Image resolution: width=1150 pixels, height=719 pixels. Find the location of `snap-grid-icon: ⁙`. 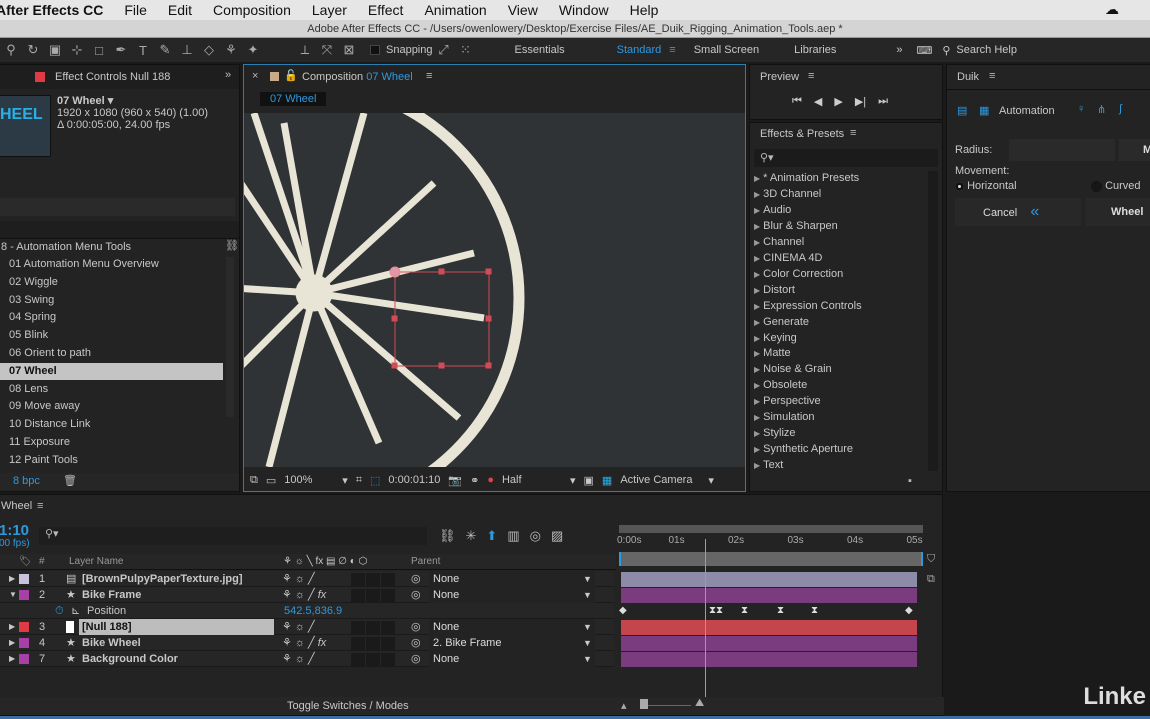

snap-grid-icon: ⁙ is located at coordinates (466, 50).